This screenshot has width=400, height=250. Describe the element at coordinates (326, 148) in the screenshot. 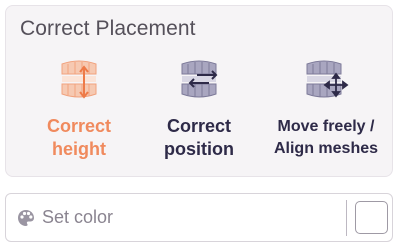

I see `move-freely-label-line2: Align meshes` at that location.